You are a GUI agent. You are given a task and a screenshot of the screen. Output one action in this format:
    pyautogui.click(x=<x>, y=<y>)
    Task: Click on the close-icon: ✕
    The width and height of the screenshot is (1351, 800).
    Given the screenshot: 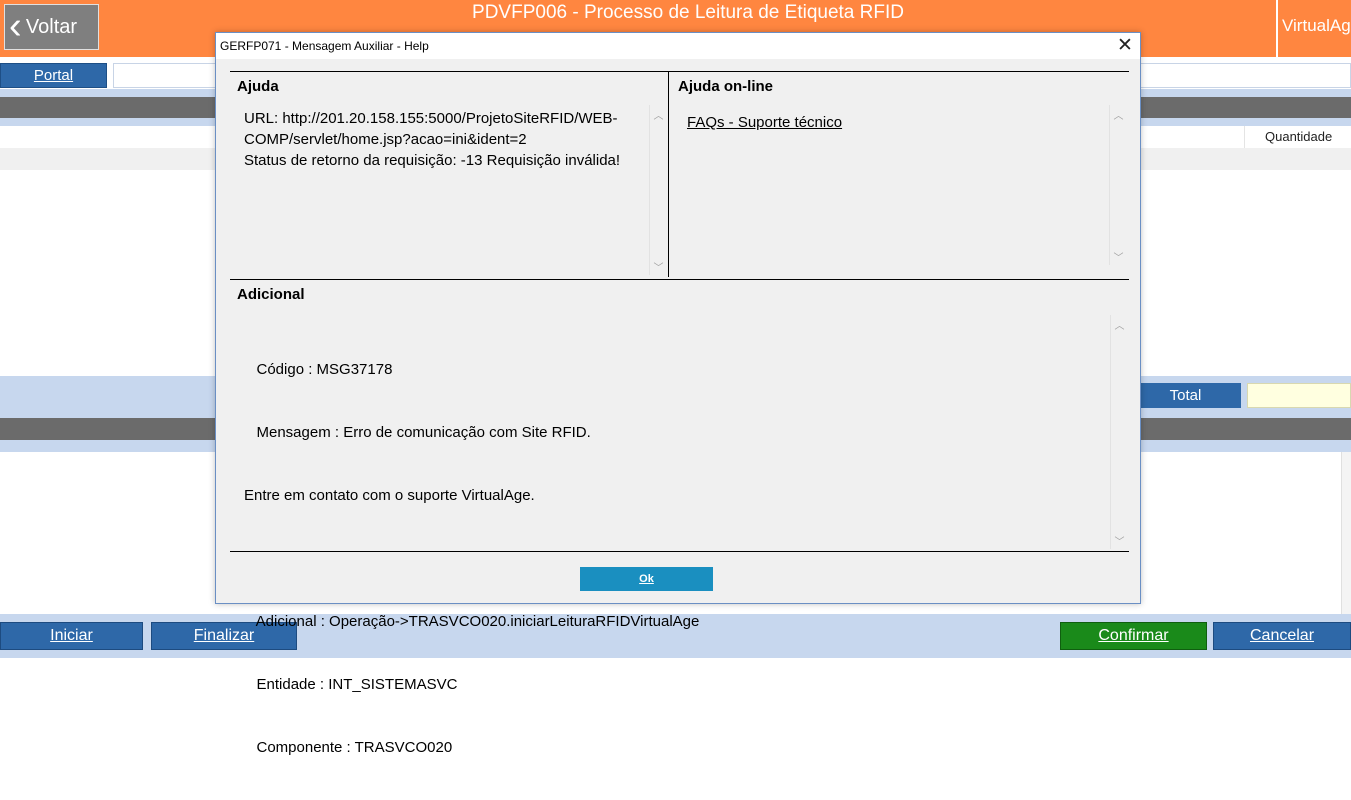 What is the action you would take?
    pyautogui.click(x=1125, y=46)
    